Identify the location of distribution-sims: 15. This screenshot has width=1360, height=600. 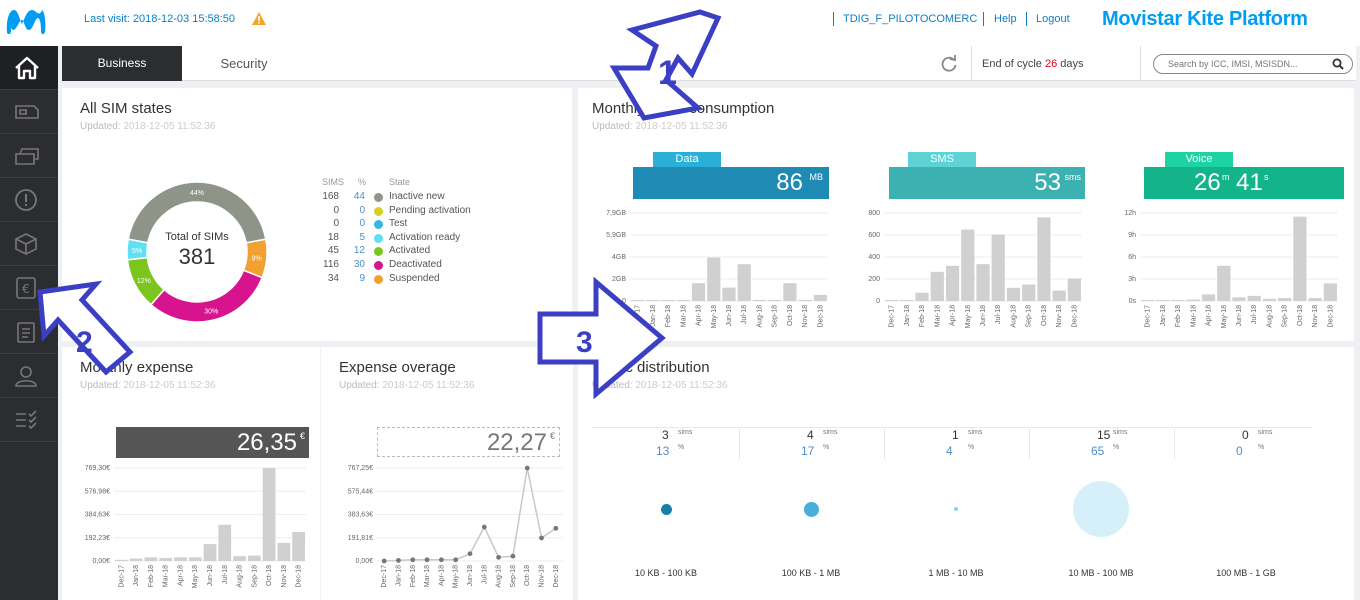
(1104, 435).